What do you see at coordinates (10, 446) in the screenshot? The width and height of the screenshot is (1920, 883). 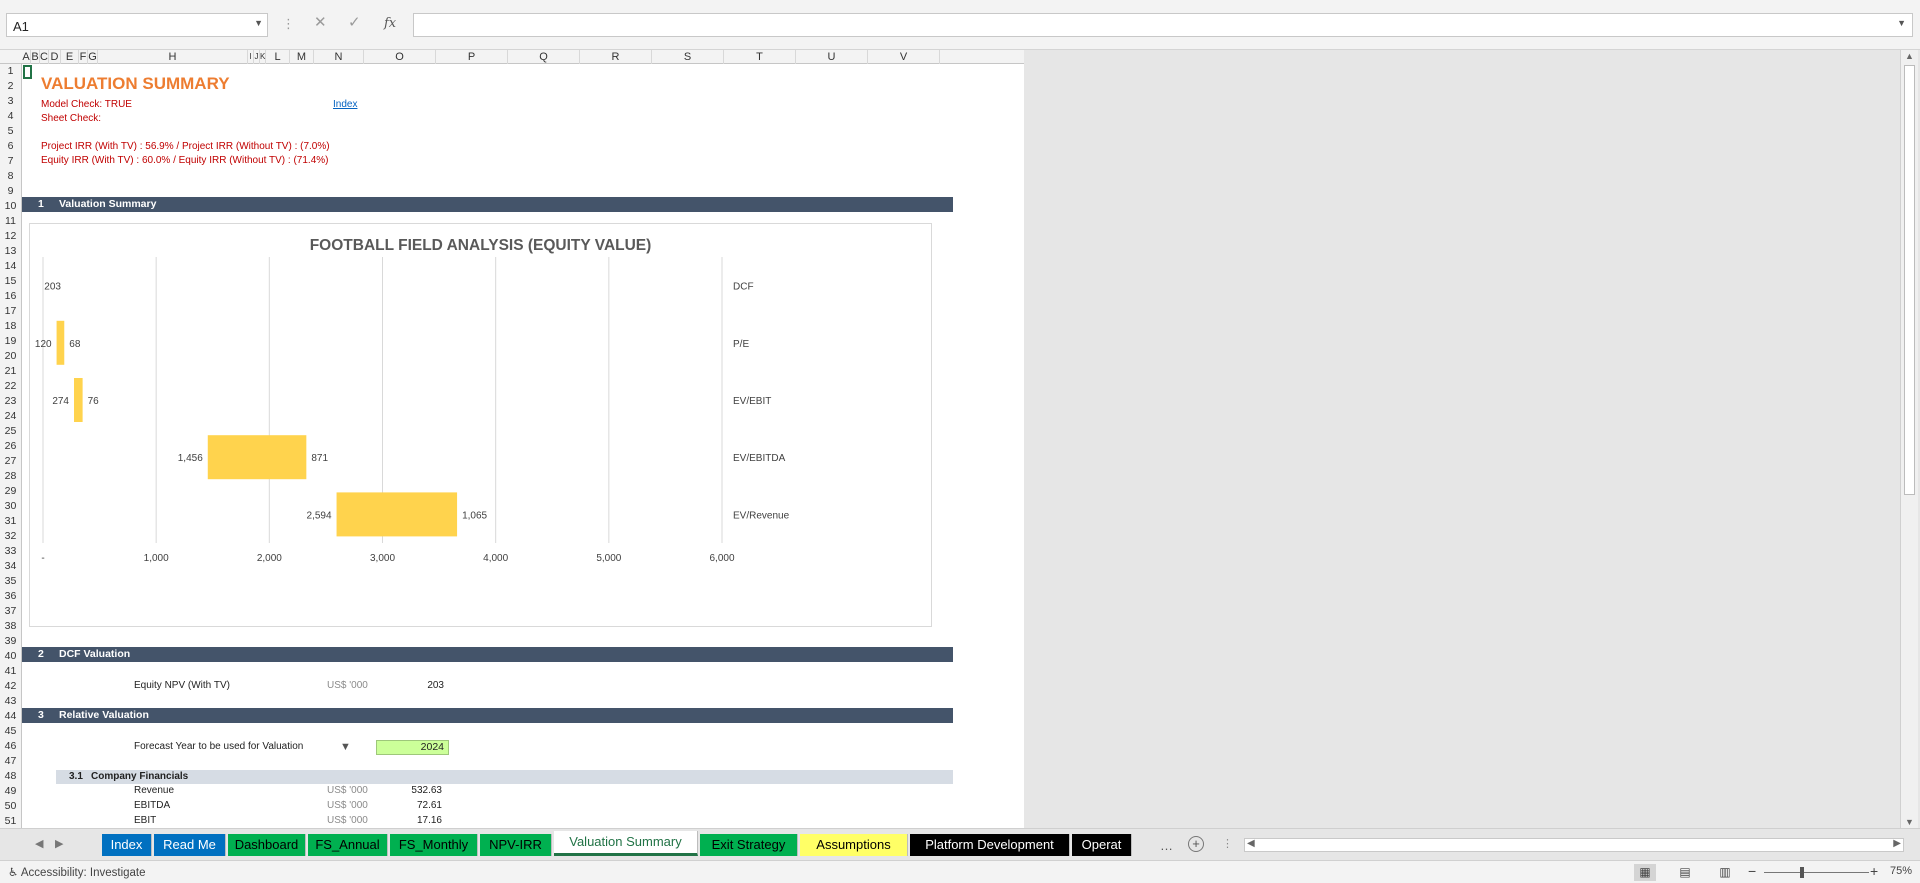 I see `row-header: 26` at bounding box center [10, 446].